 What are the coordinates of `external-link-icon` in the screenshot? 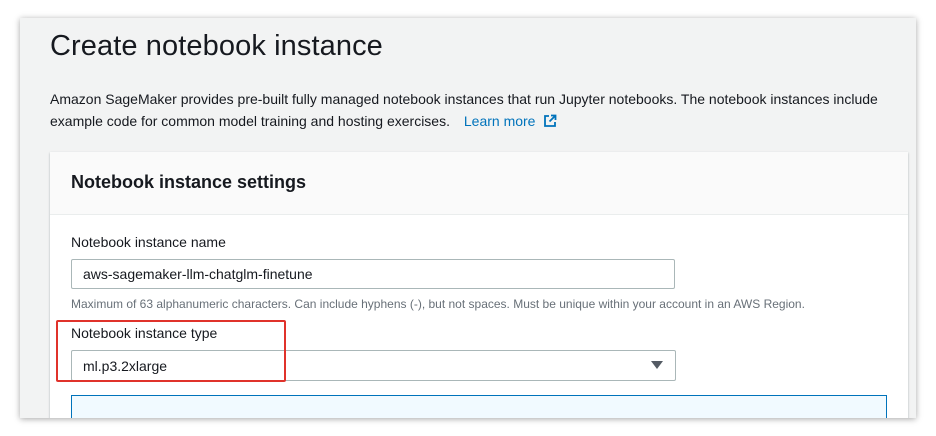 It's located at (550, 123).